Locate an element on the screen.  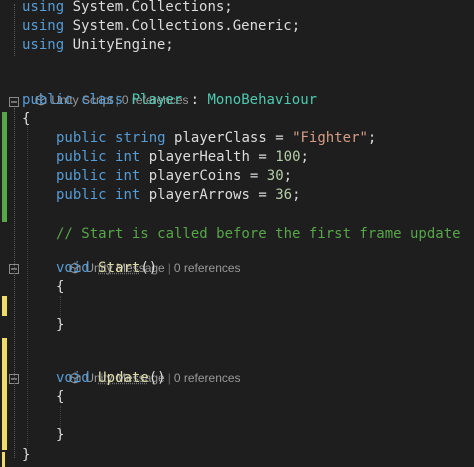
field-name: playerClass is located at coordinates (220, 138).